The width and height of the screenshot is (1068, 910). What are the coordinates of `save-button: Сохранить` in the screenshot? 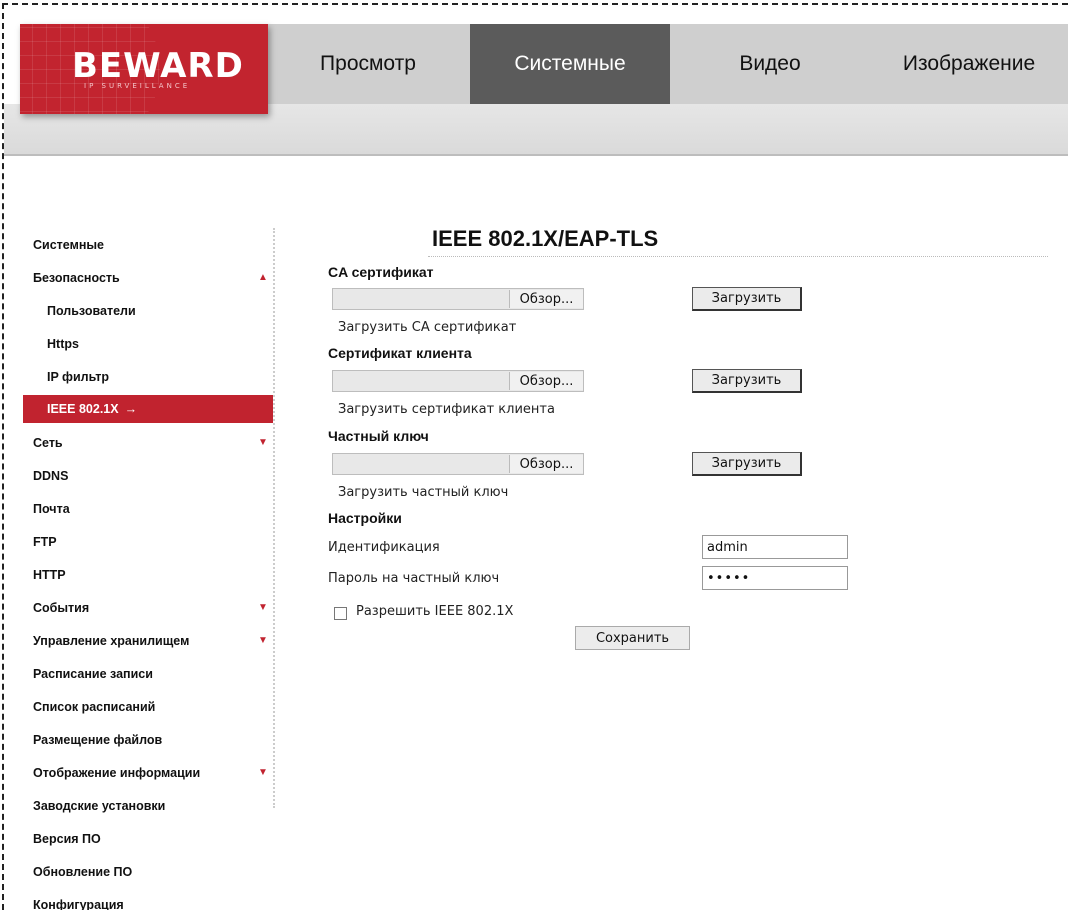 It's located at (632, 638).